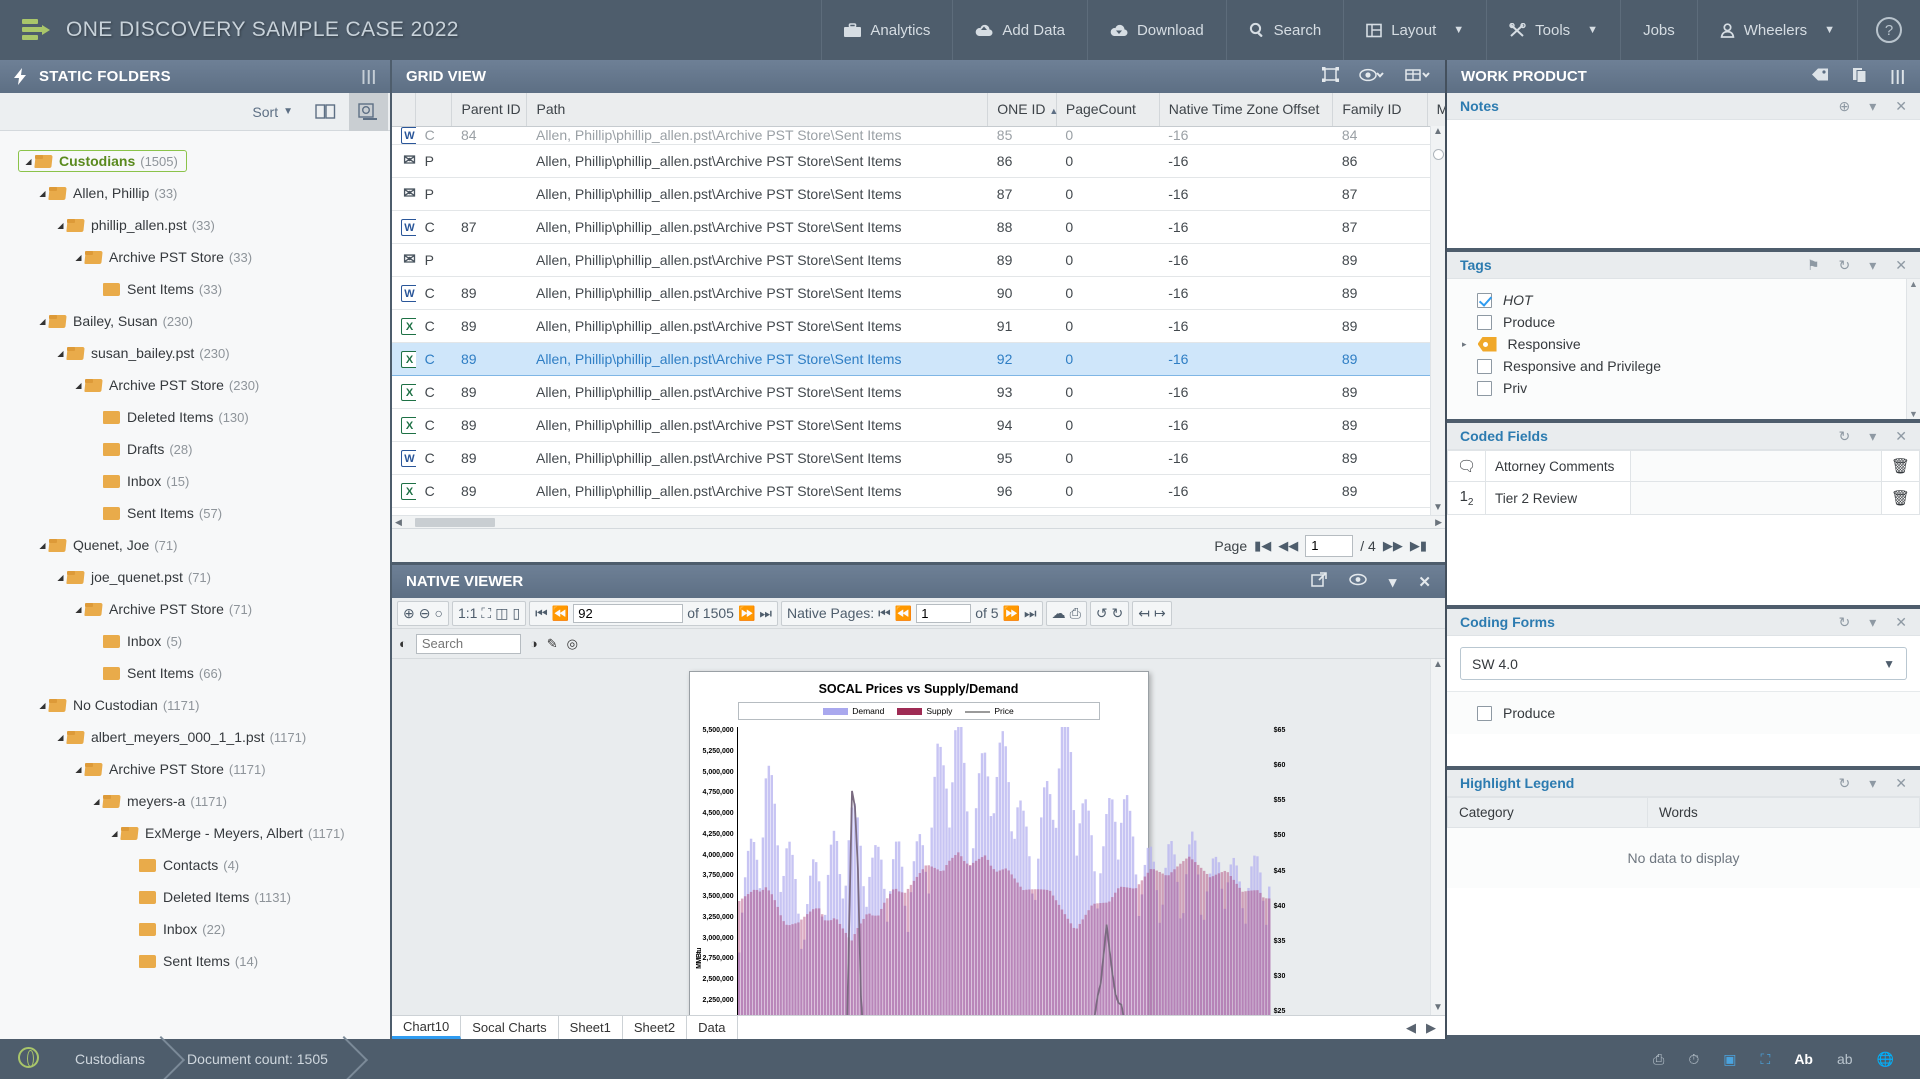  What do you see at coordinates (195, 513) in the screenshot?
I see `tree-item: Sent Items (57)` at bounding box center [195, 513].